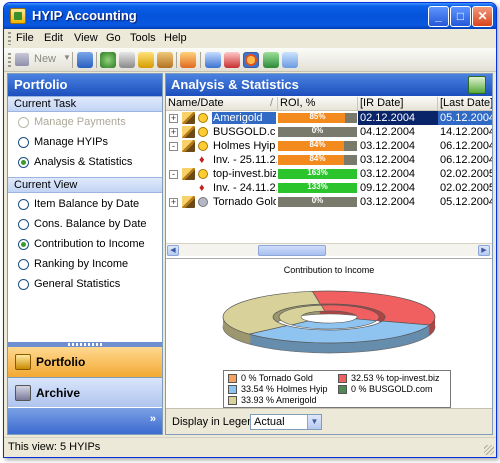 This screenshot has width=500, height=463. I want to click on minimize-button: _, so click(438, 16).